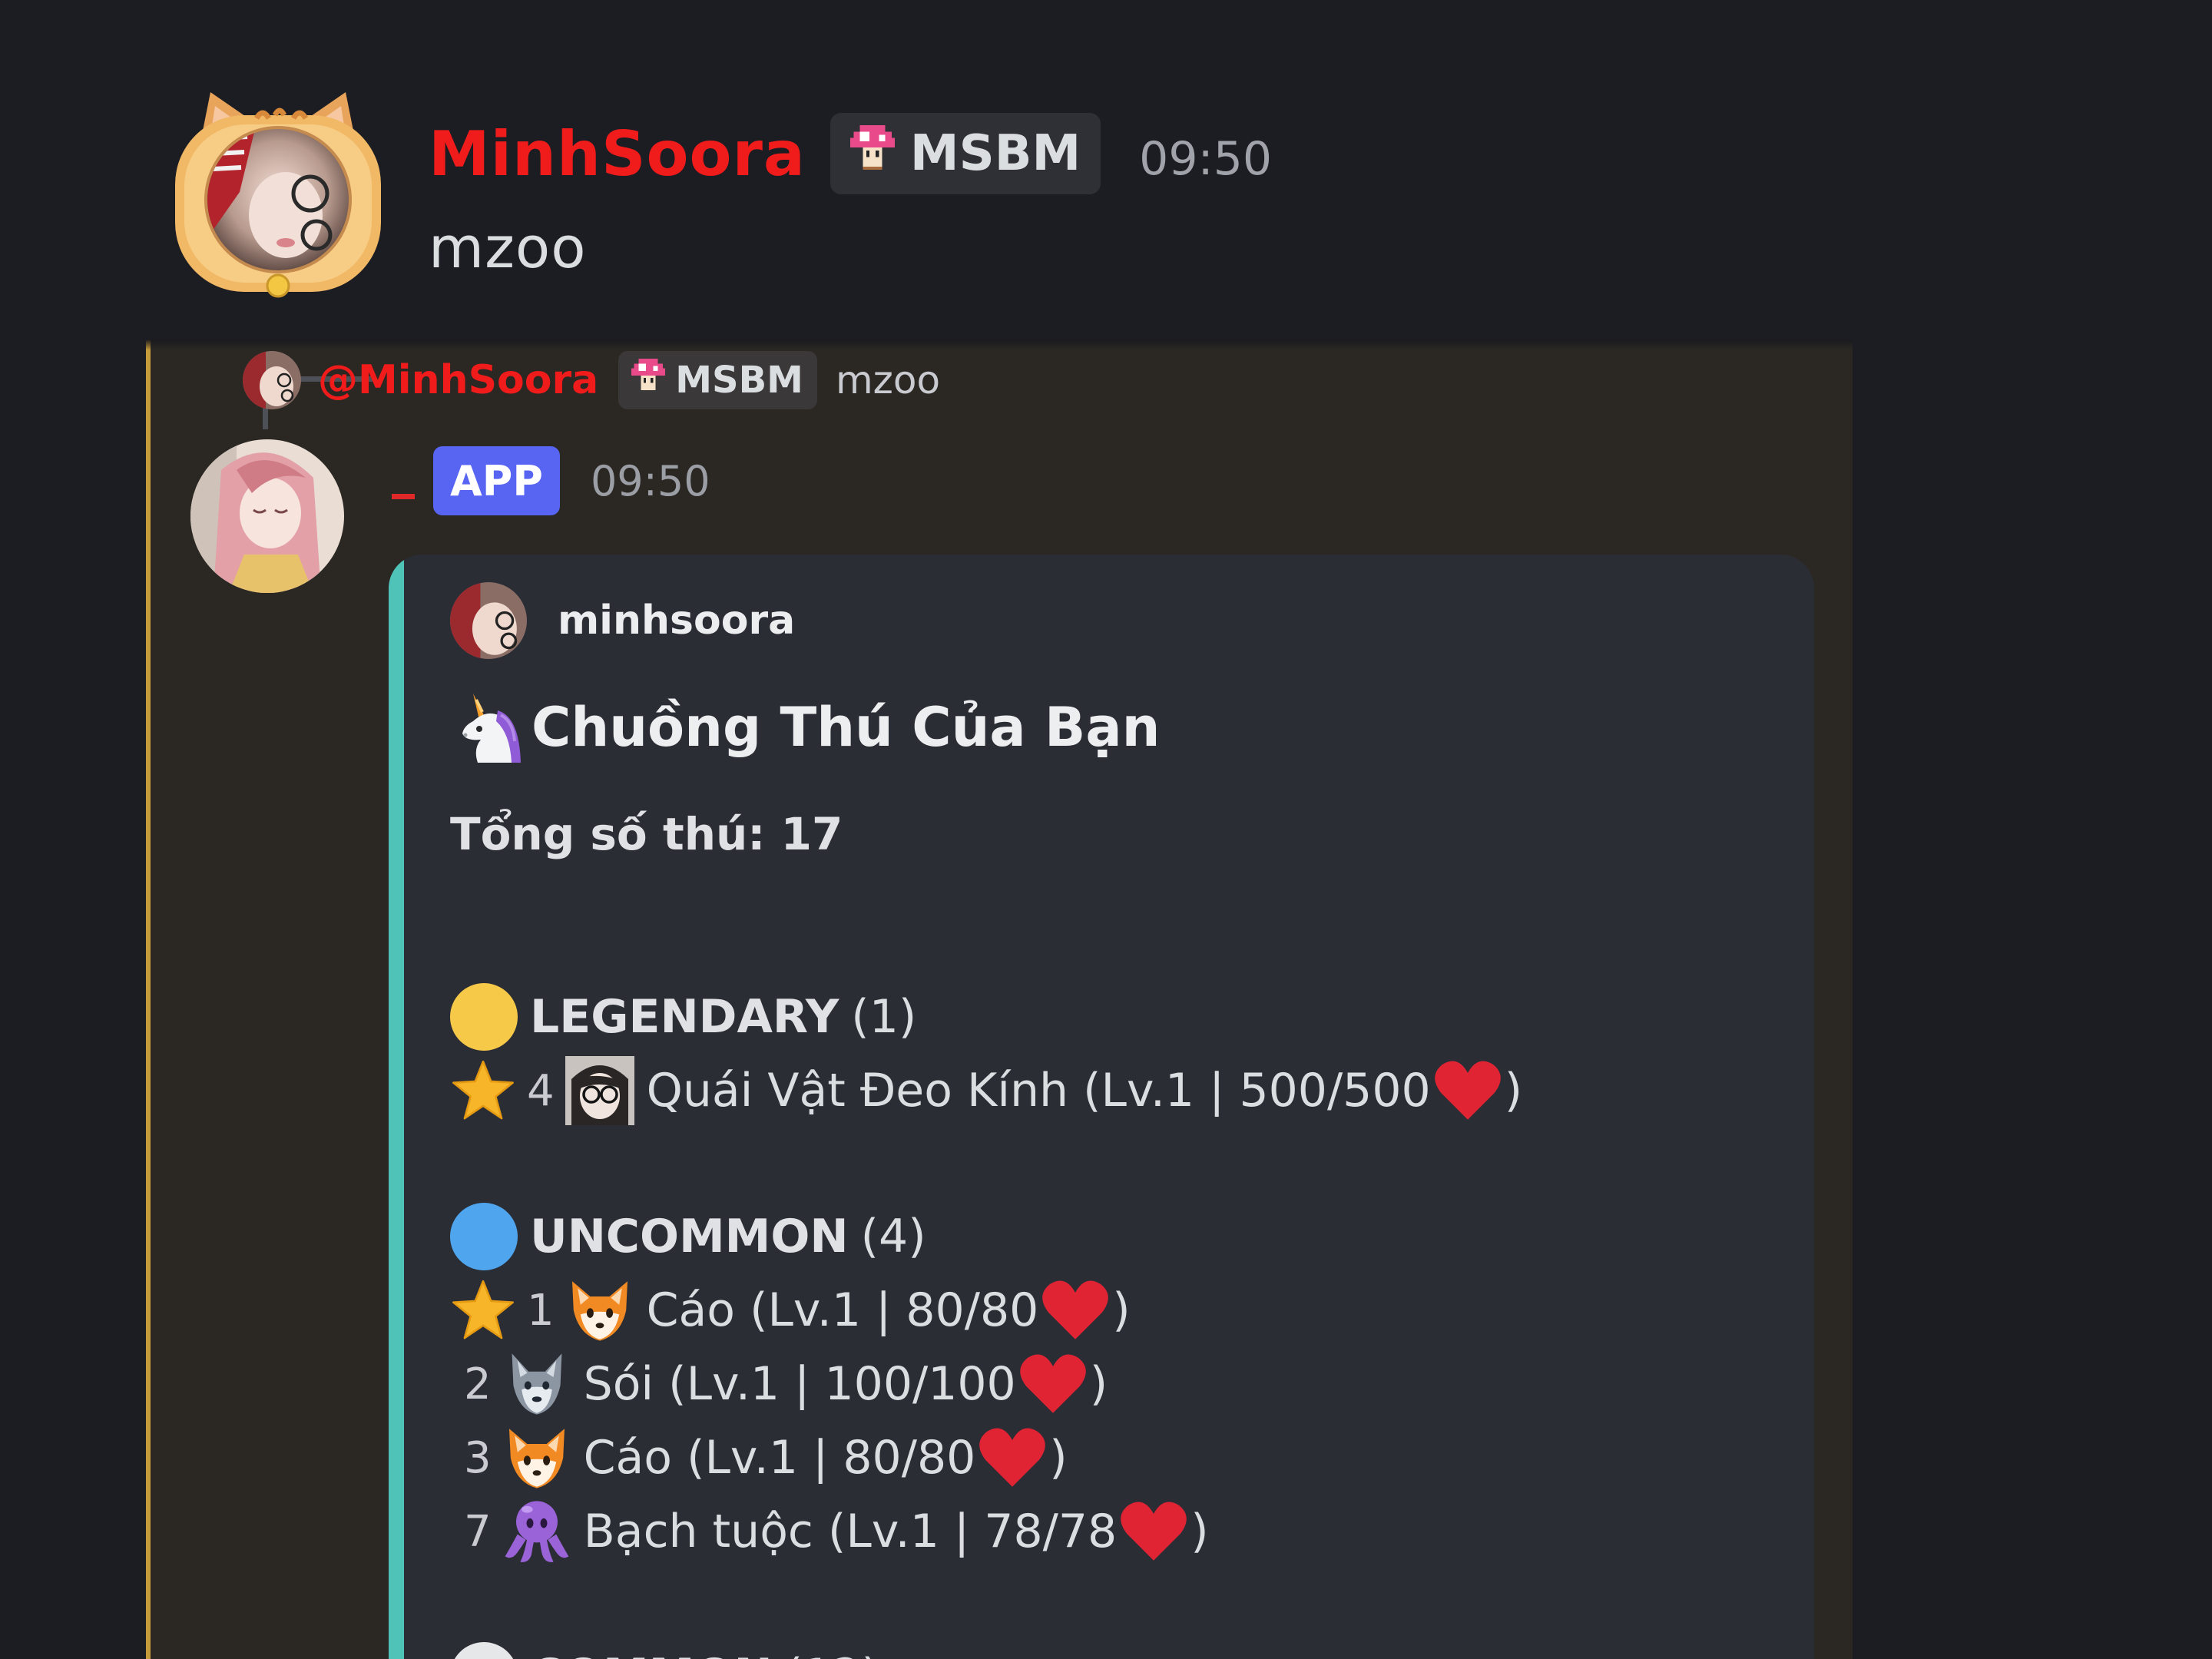 This screenshot has height=1659, width=2212. I want to click on tier-name: UNCOMMON, so click(690, 1236).